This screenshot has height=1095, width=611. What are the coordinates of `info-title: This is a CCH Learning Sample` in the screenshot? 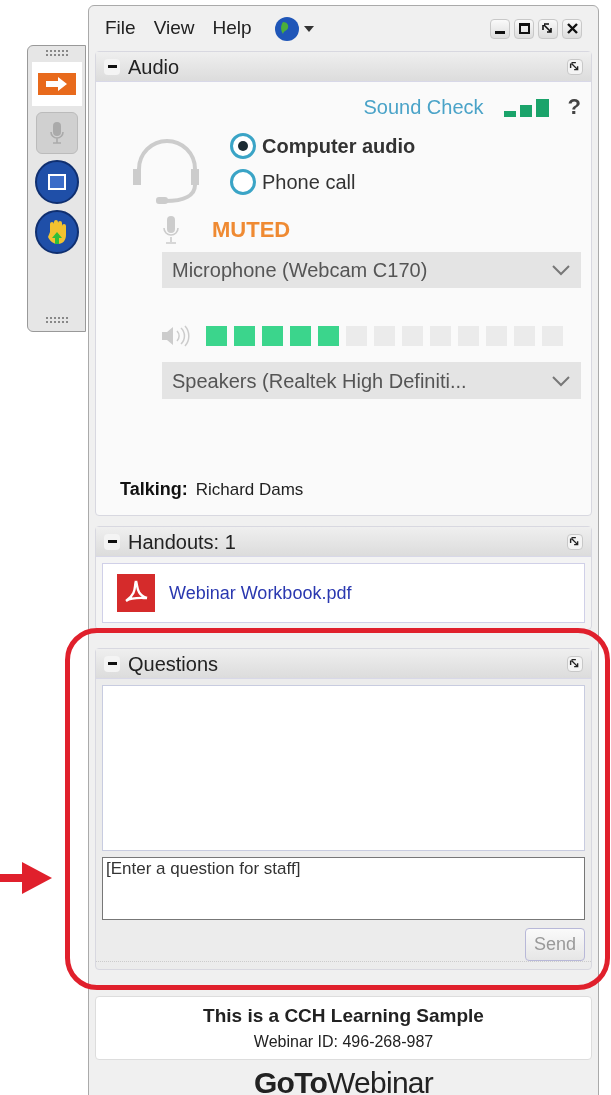 It's located at (343, 1015).